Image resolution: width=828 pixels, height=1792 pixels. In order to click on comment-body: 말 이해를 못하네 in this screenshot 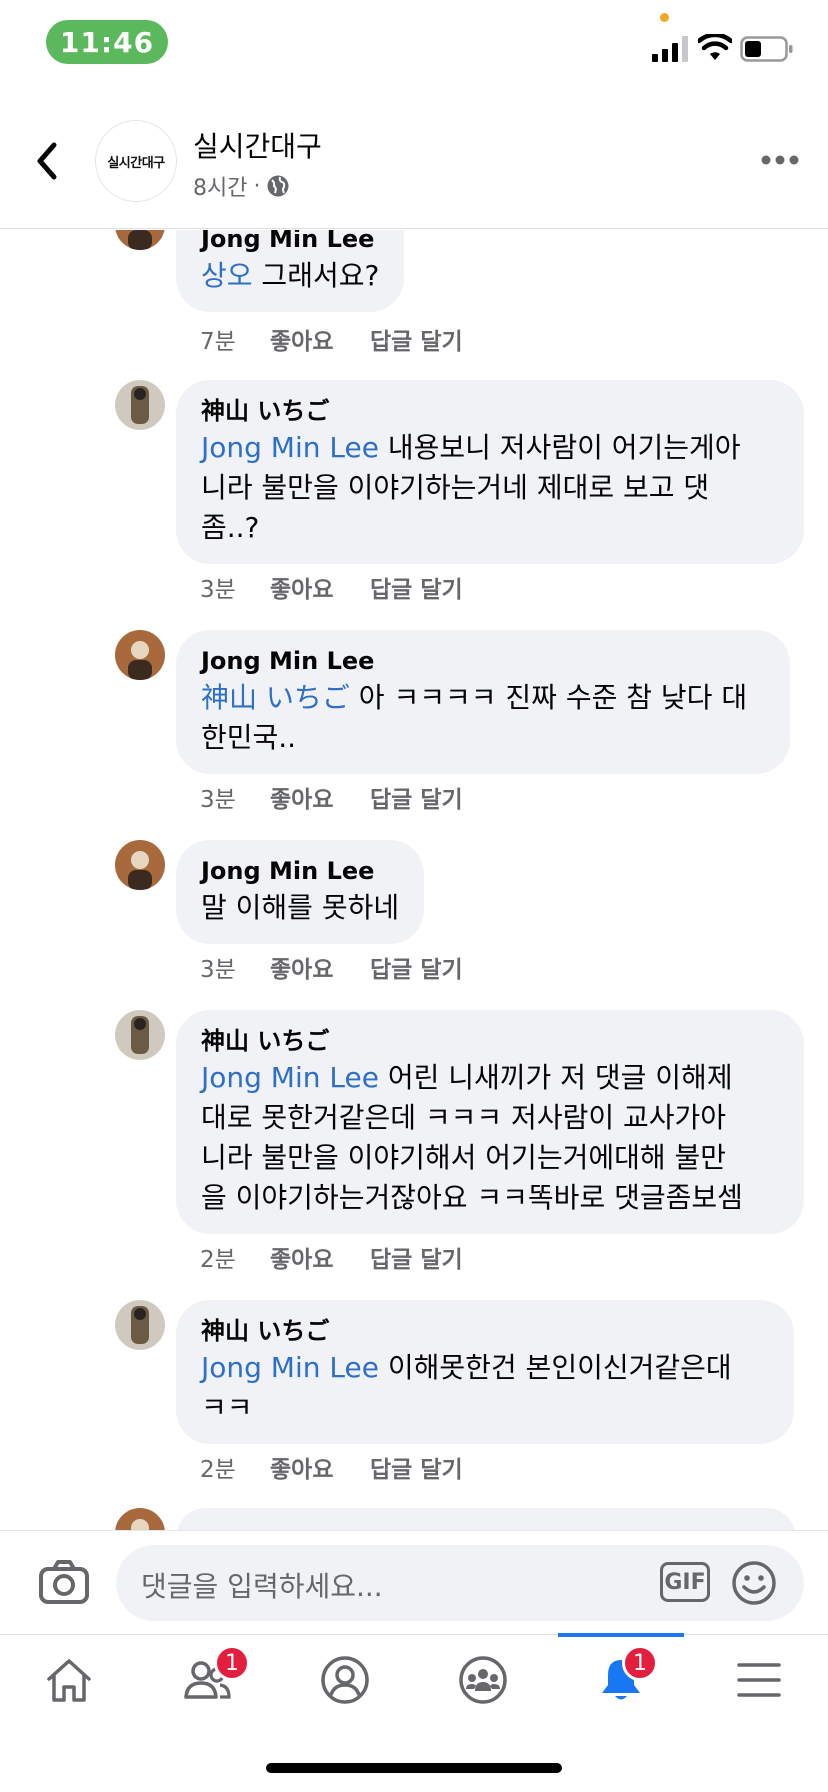, I will do `click(300, 907)`.